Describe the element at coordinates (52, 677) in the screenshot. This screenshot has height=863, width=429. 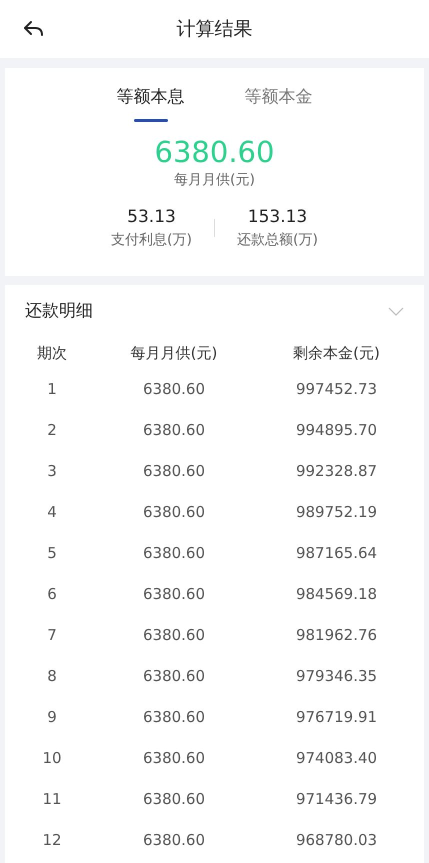
I see `table-cell-text: 8` at that location.